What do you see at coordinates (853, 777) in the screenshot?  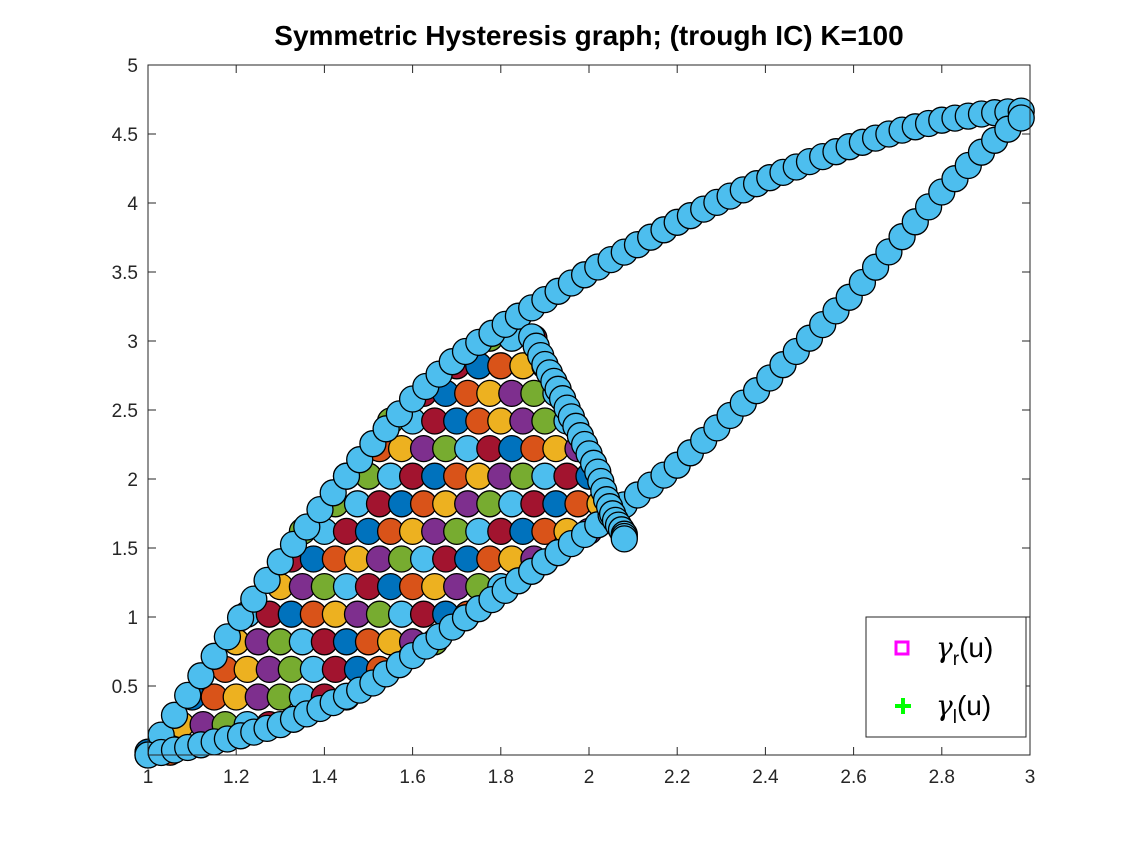 I see `x-tick-label: 2.6` at bounding box center [853, 777].